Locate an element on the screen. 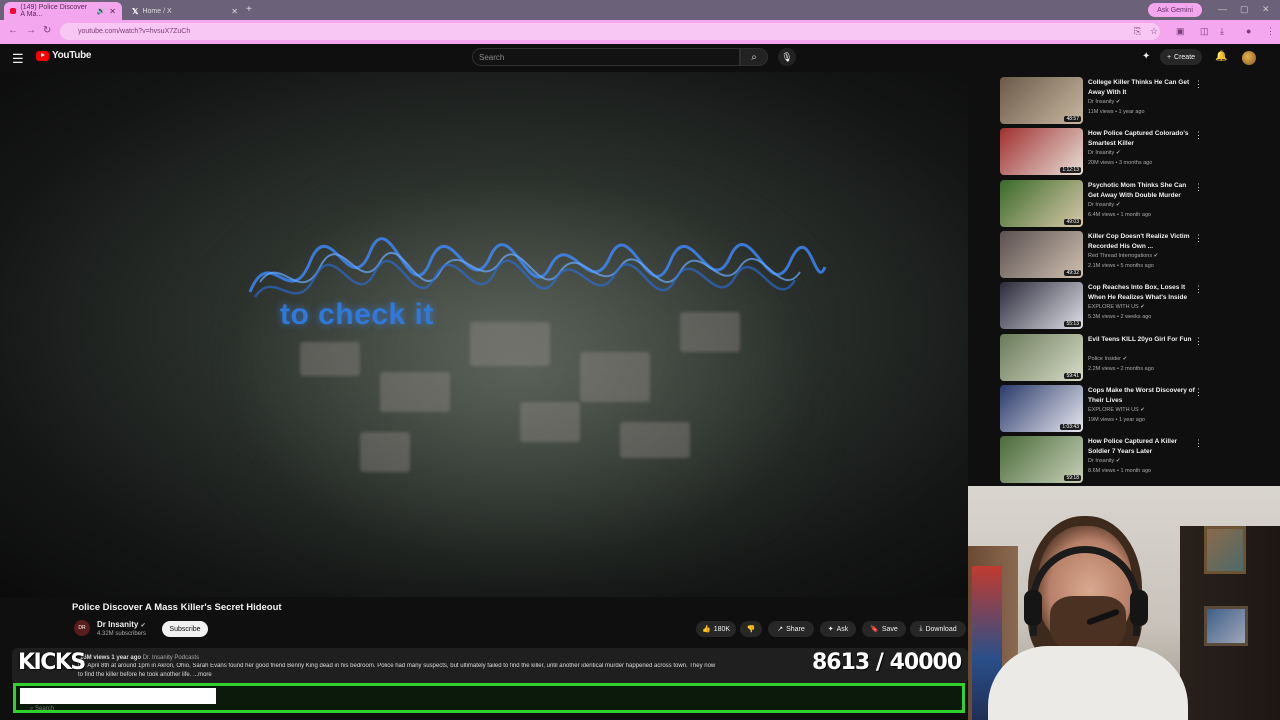 The image size is (1280, 720). sparkle-icon: ✦ is located at coordinates (830, 629).